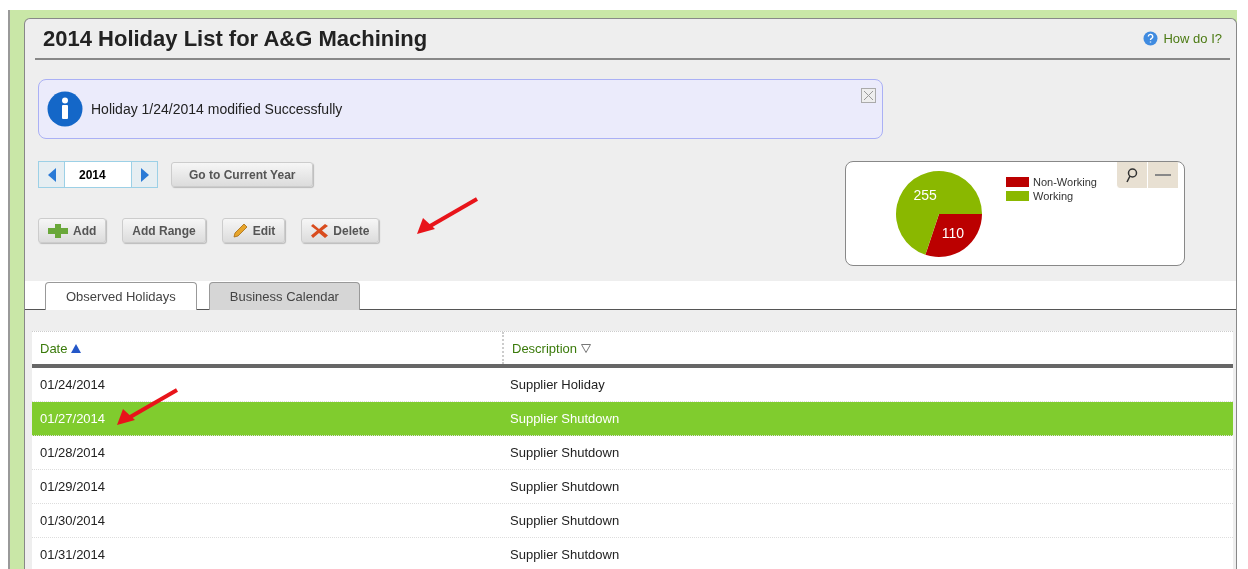 The width and height of the screenshot is (1248, 569). I want to click on plus-icon, so click(58, 230).